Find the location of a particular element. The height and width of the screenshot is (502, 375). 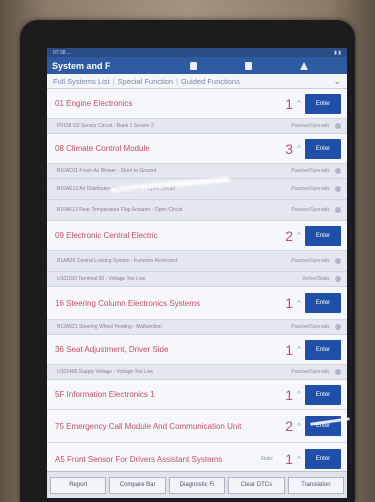

system-name: 09 Electronic Central Electric is located at coordinates (106, 235).